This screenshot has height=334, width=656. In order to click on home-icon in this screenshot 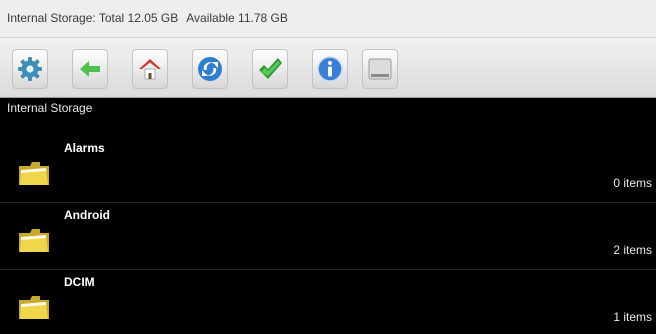, I will do `click(150, 69)`.